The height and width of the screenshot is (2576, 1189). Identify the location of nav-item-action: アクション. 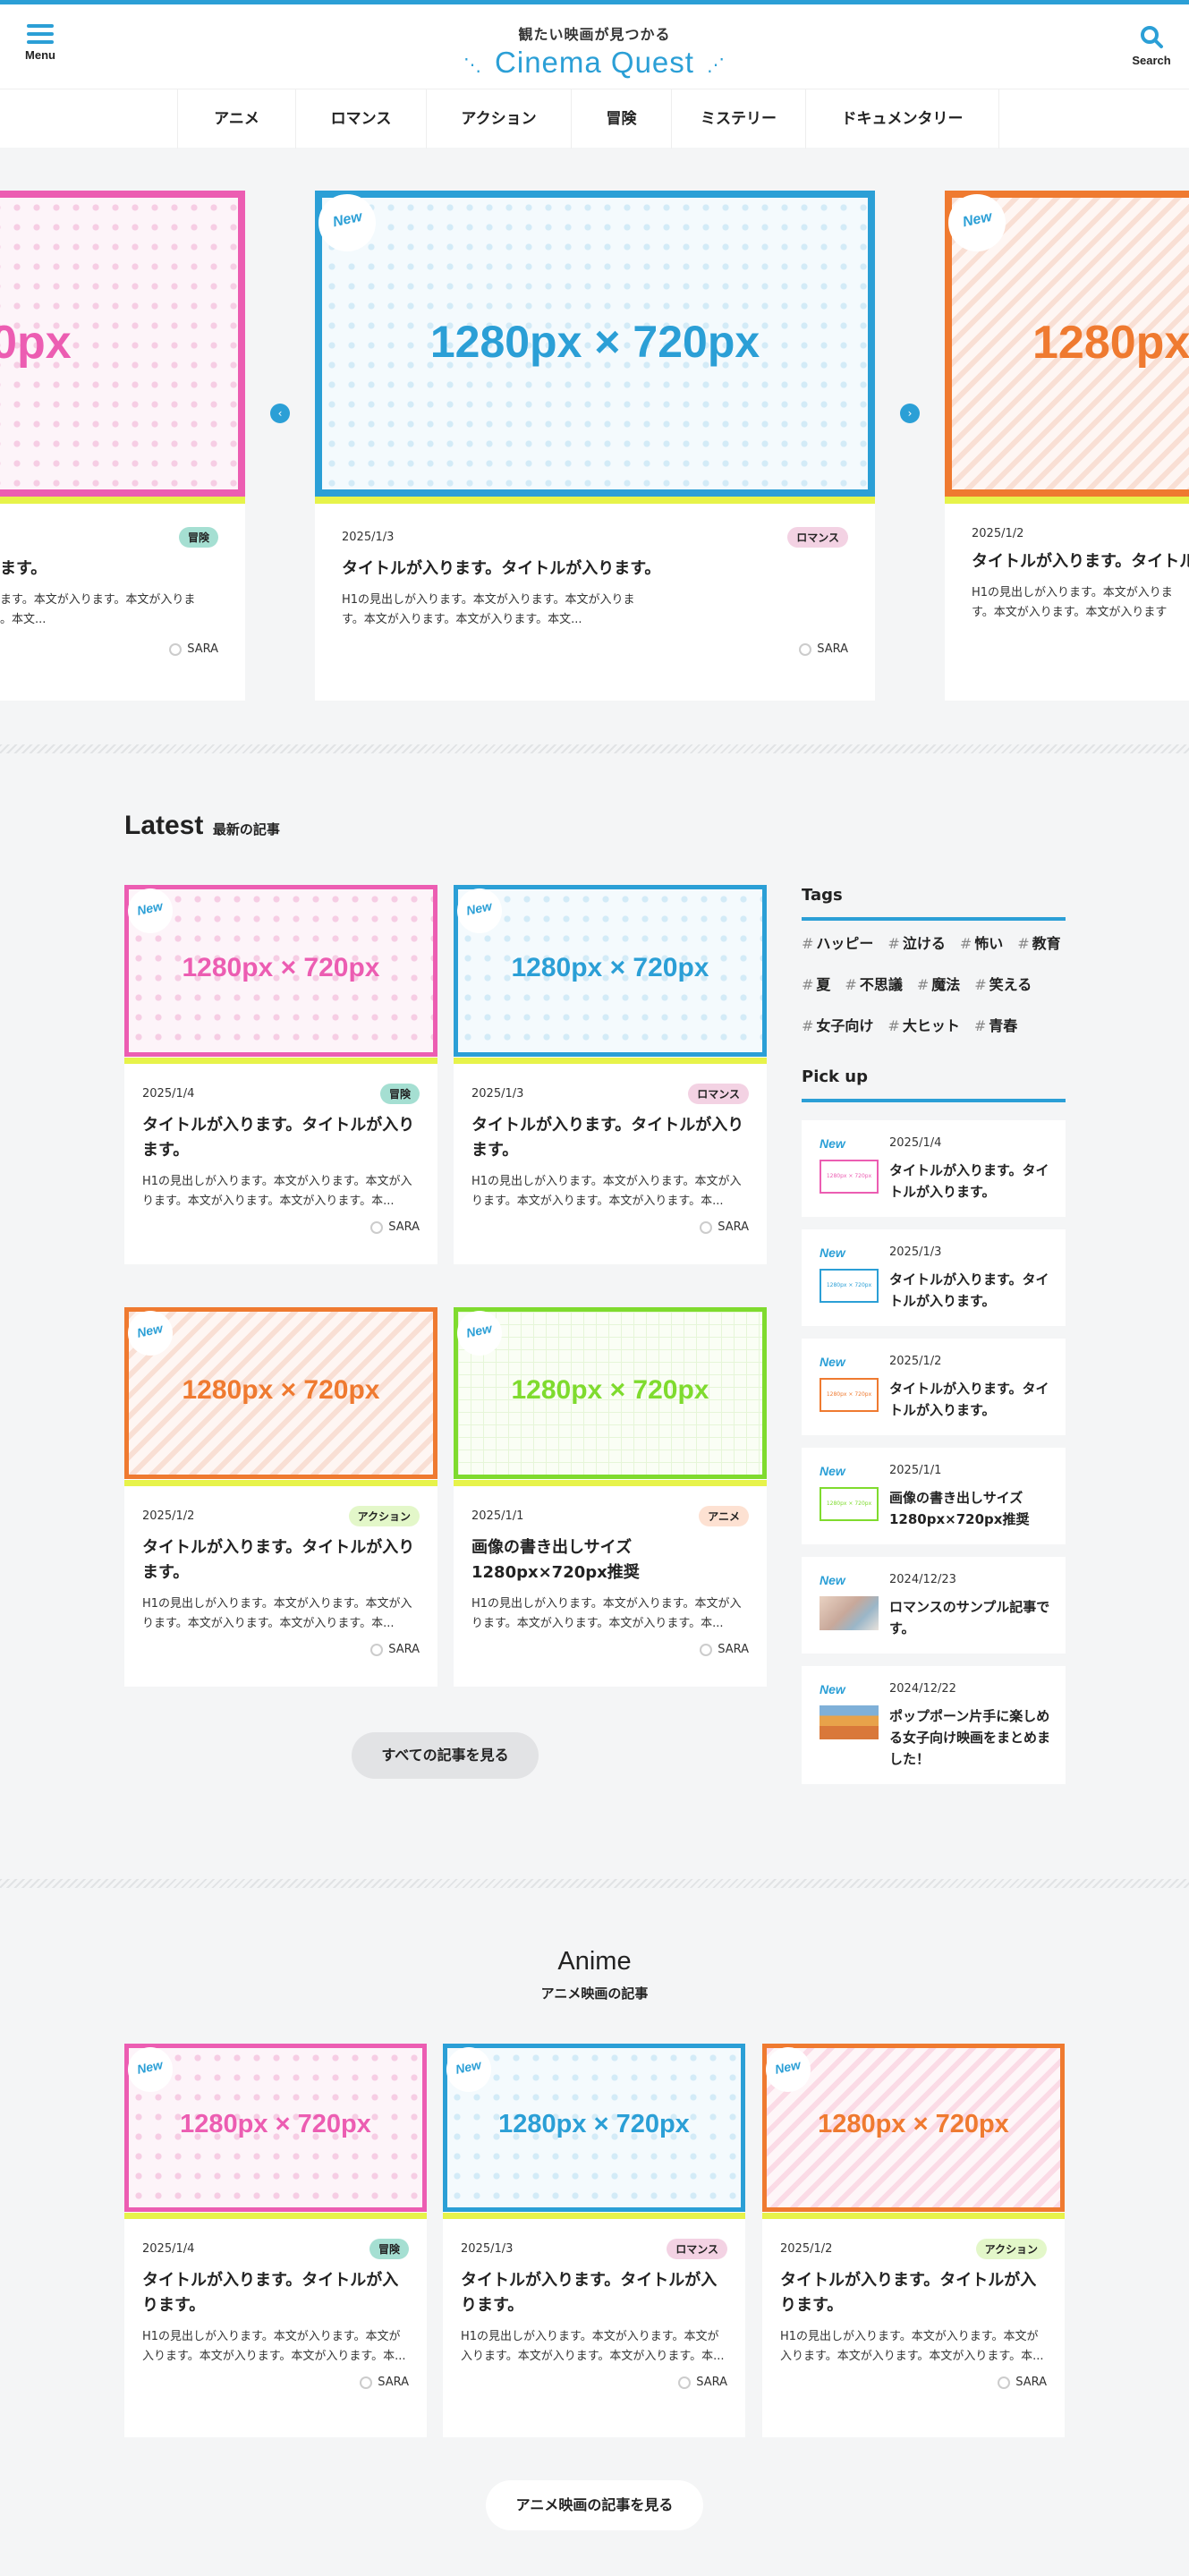
(499, 119).